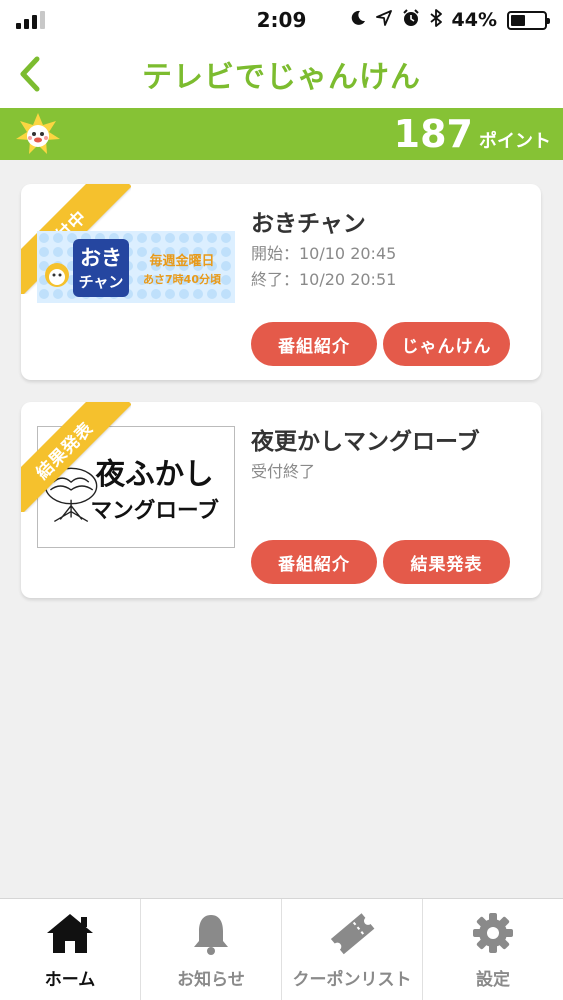 The width and height of the screenshot is (563, 1000). What do you see at coordinates (383, 20) in the screenshot?
I see `location-arrow-icon` at bounding box center [383, 20].